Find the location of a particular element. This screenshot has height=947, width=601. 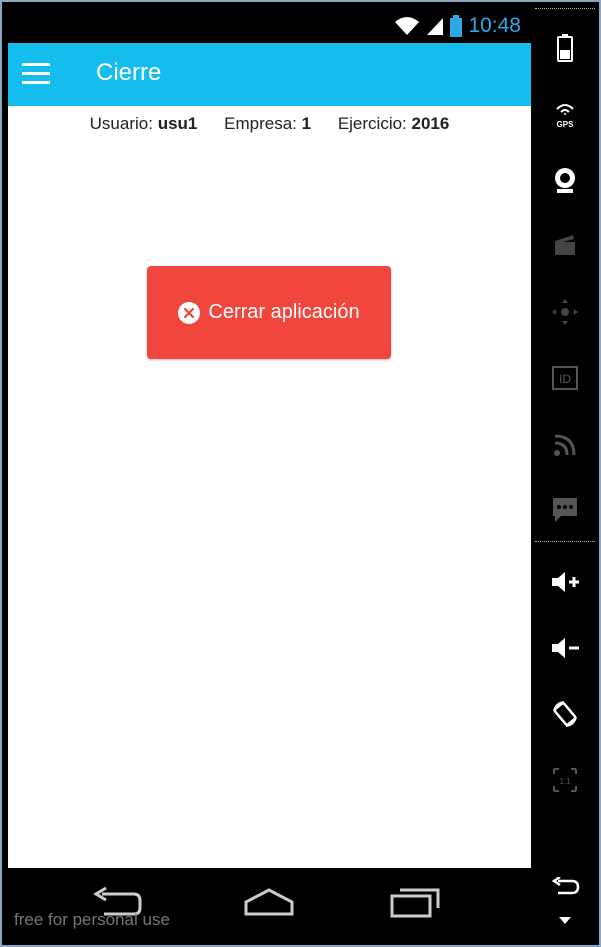

status-bar: 10:48 is located at coordinates (269, 25).